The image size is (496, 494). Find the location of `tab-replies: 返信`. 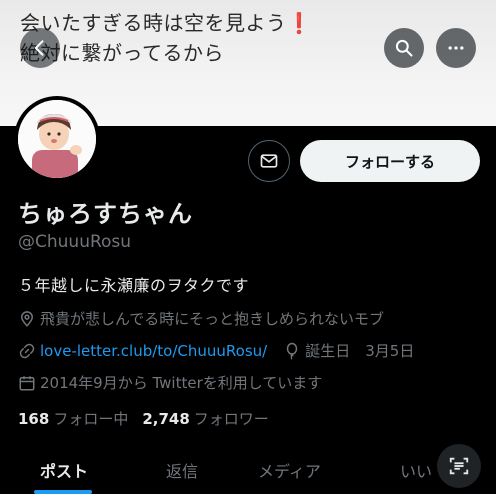

tab-replies: 返信 is located at coordinates (182, 470).